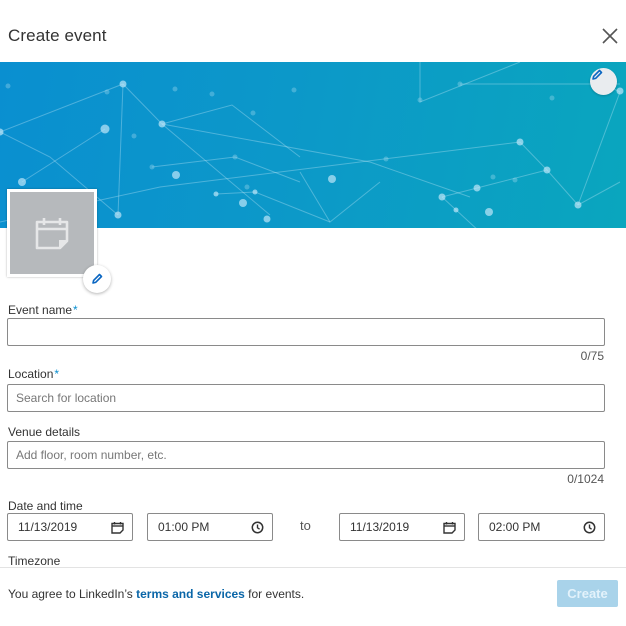  What do you see at coordinates (380, 527) in the screenshot?
I see `end-date-value: 11/13/2019` at bounding box center [380, 527].